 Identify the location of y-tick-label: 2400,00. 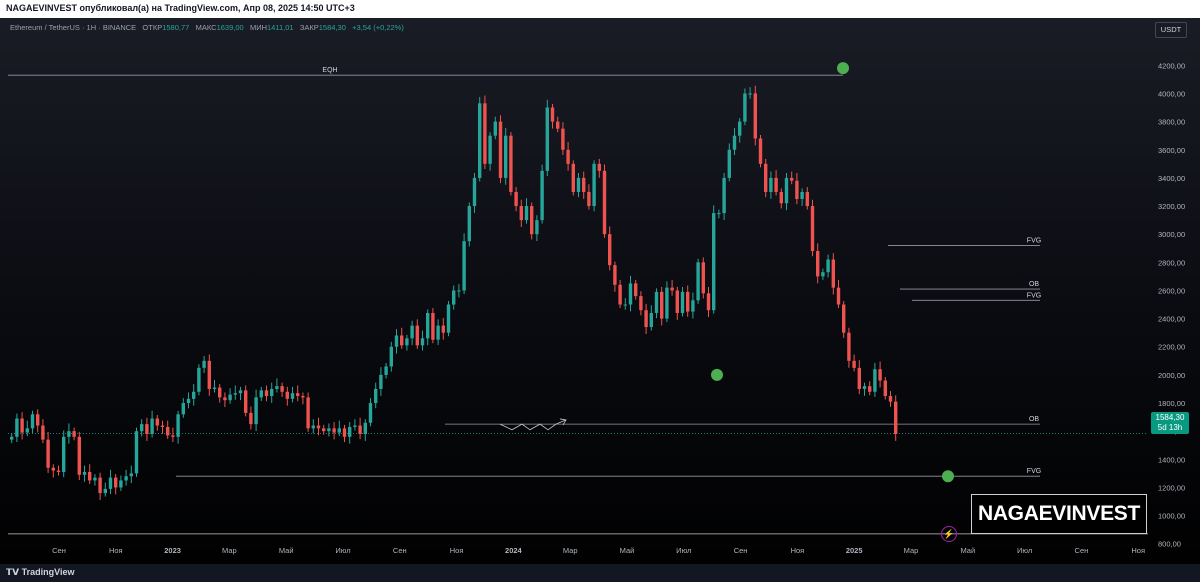
(1171, 319).